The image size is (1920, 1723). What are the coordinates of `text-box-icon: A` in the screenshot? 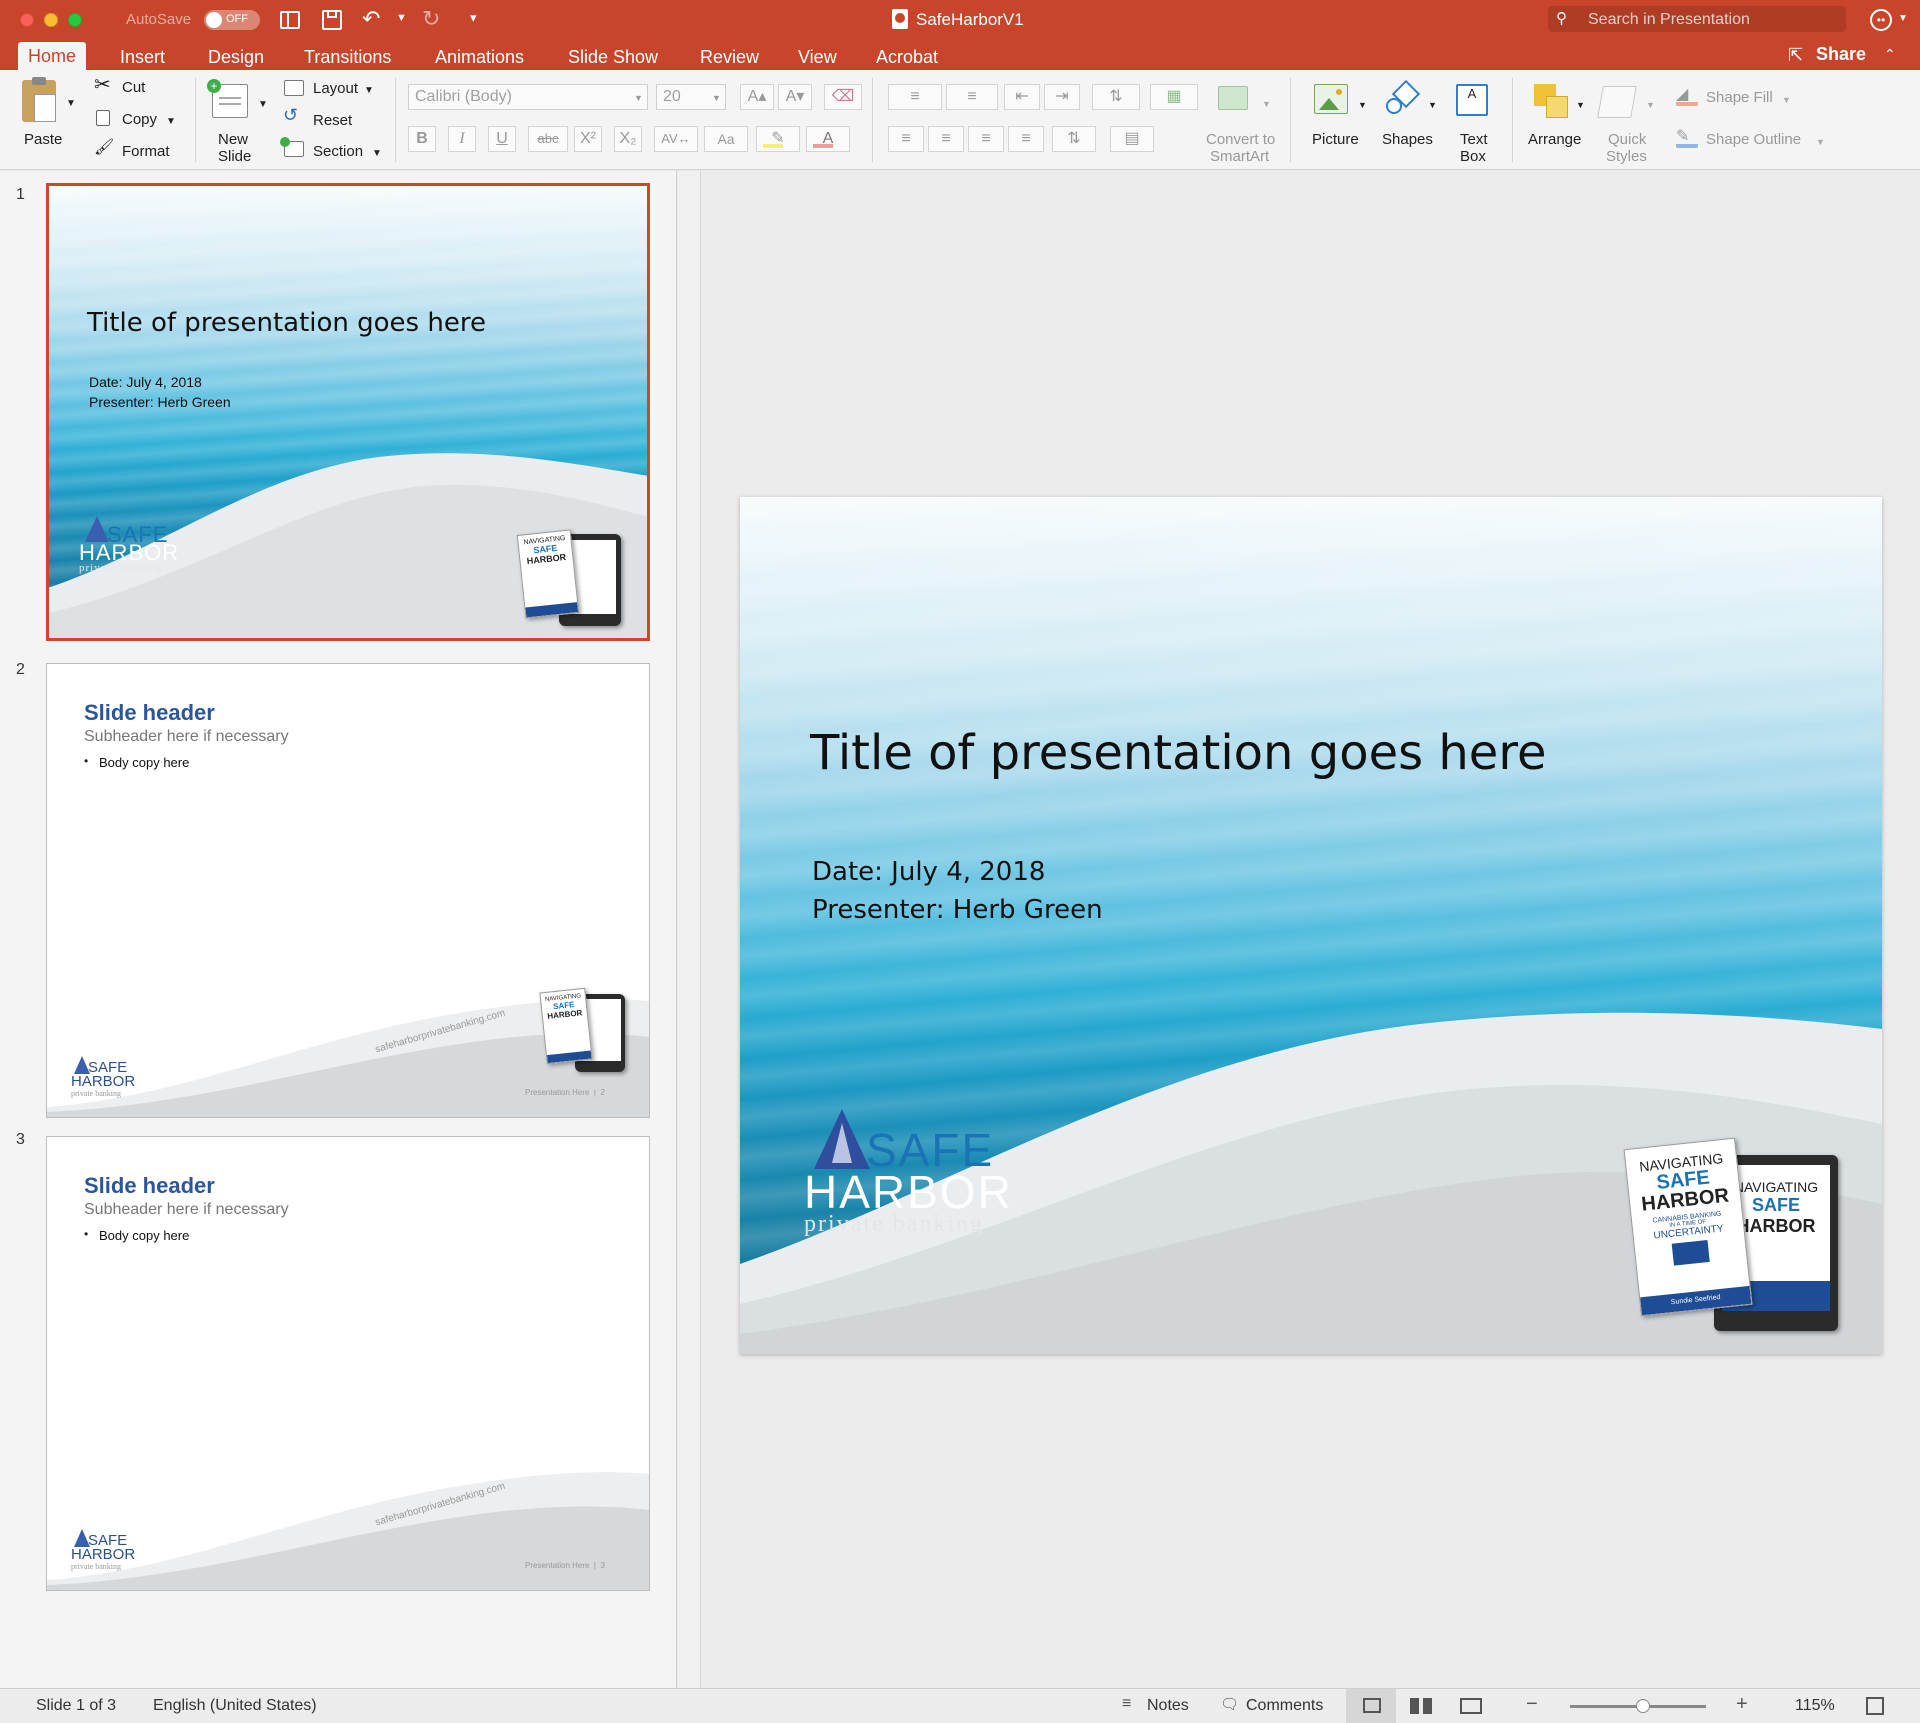 It's located at (1472, 100).